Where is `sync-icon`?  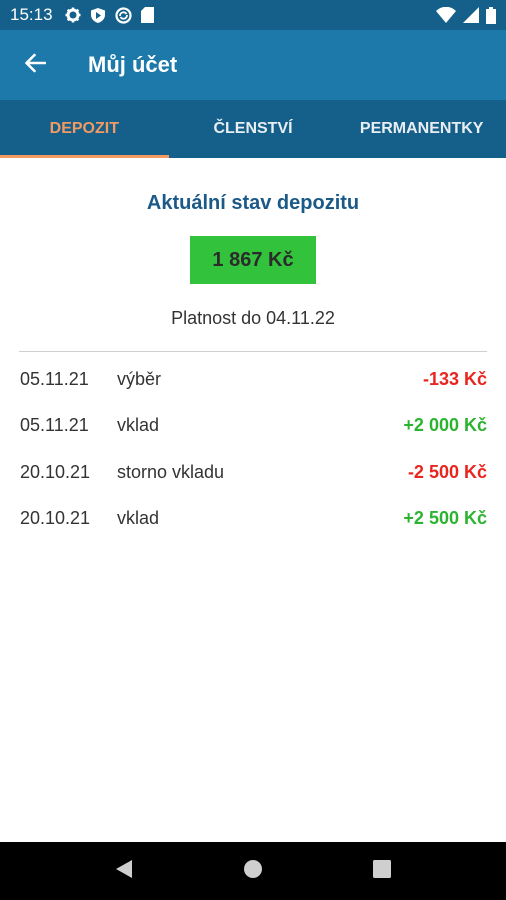
sync-icon is located at coordinates (123, 15).